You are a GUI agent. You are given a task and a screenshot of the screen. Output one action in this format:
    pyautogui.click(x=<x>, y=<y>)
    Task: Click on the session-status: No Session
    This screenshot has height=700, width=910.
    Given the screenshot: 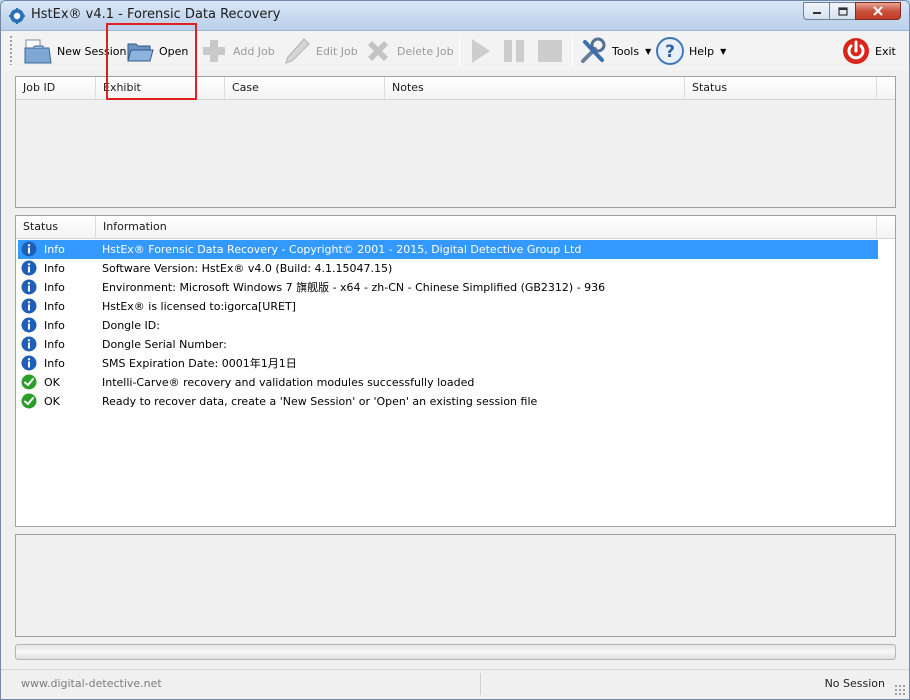 What is the action you would take?
    pyautogui.click(x=854, y=683)
    